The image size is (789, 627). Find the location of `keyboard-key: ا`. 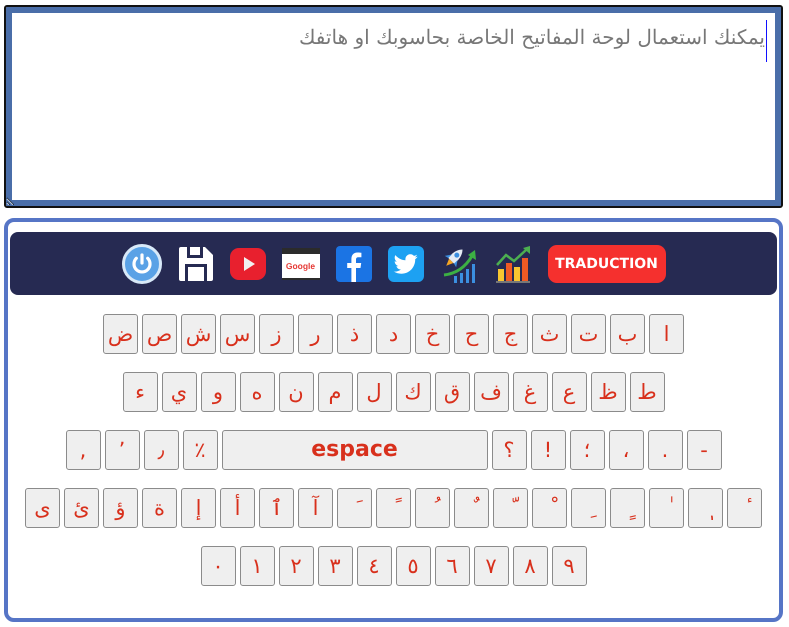

keyboard-key: ا is located at coordinates (666, 334).